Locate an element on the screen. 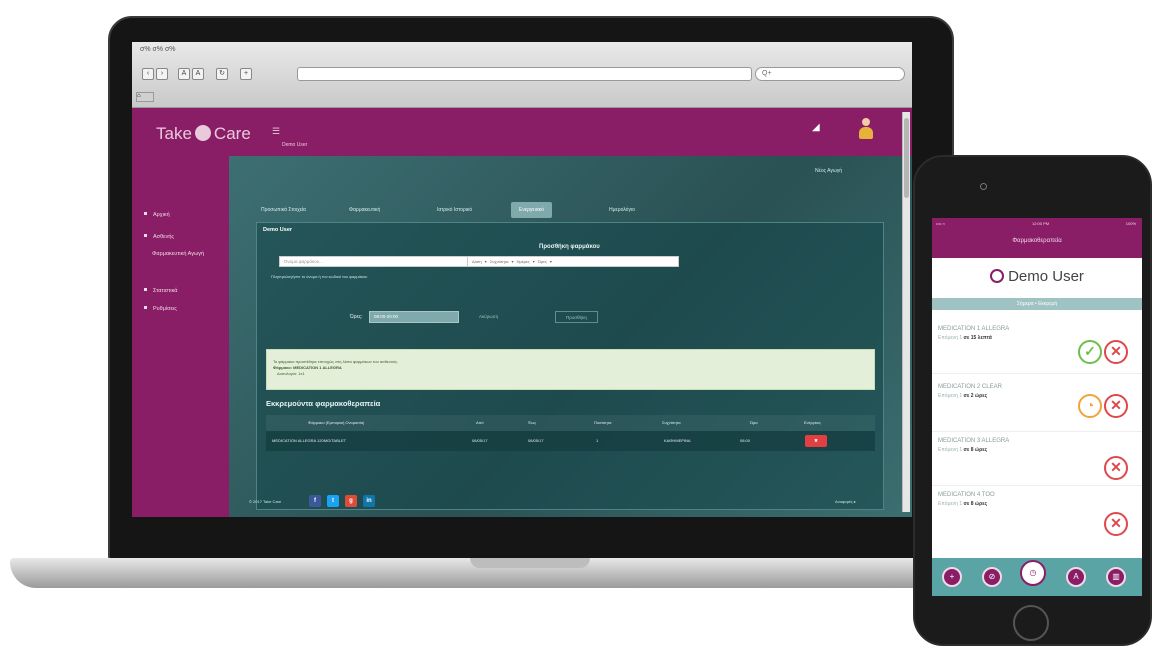  user-icon: A is located at coordinates (1076, 577).